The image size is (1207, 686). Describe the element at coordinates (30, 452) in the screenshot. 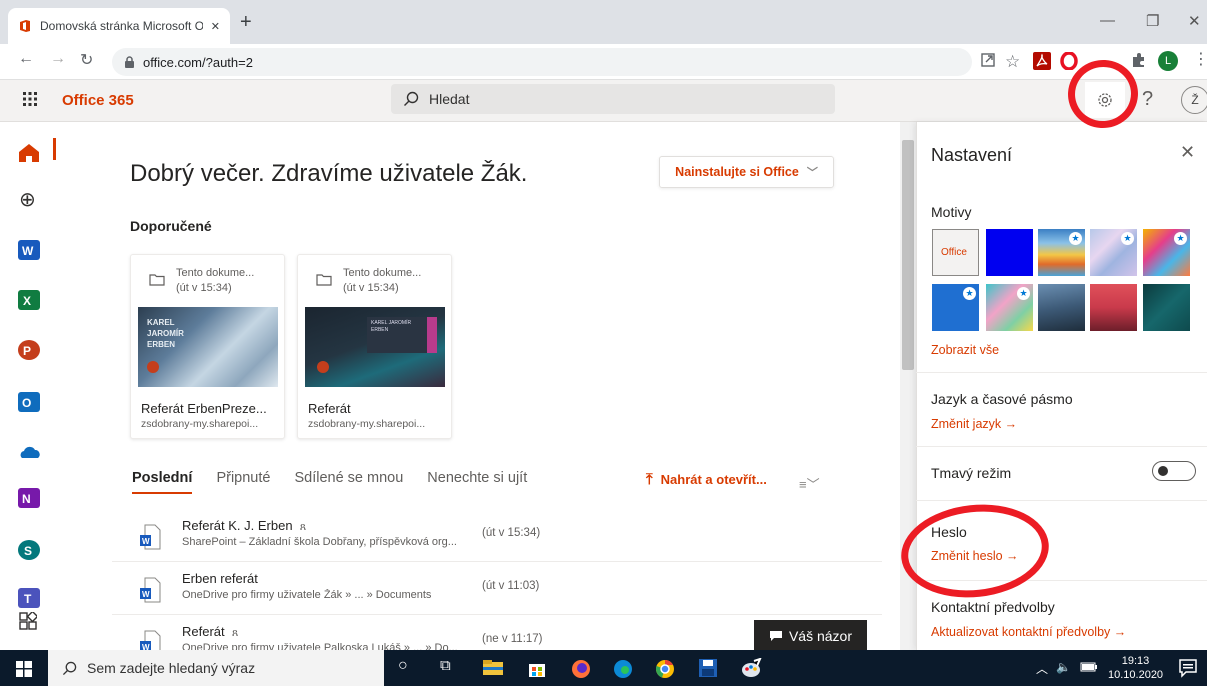

I see `onedrive-icon` at that location.